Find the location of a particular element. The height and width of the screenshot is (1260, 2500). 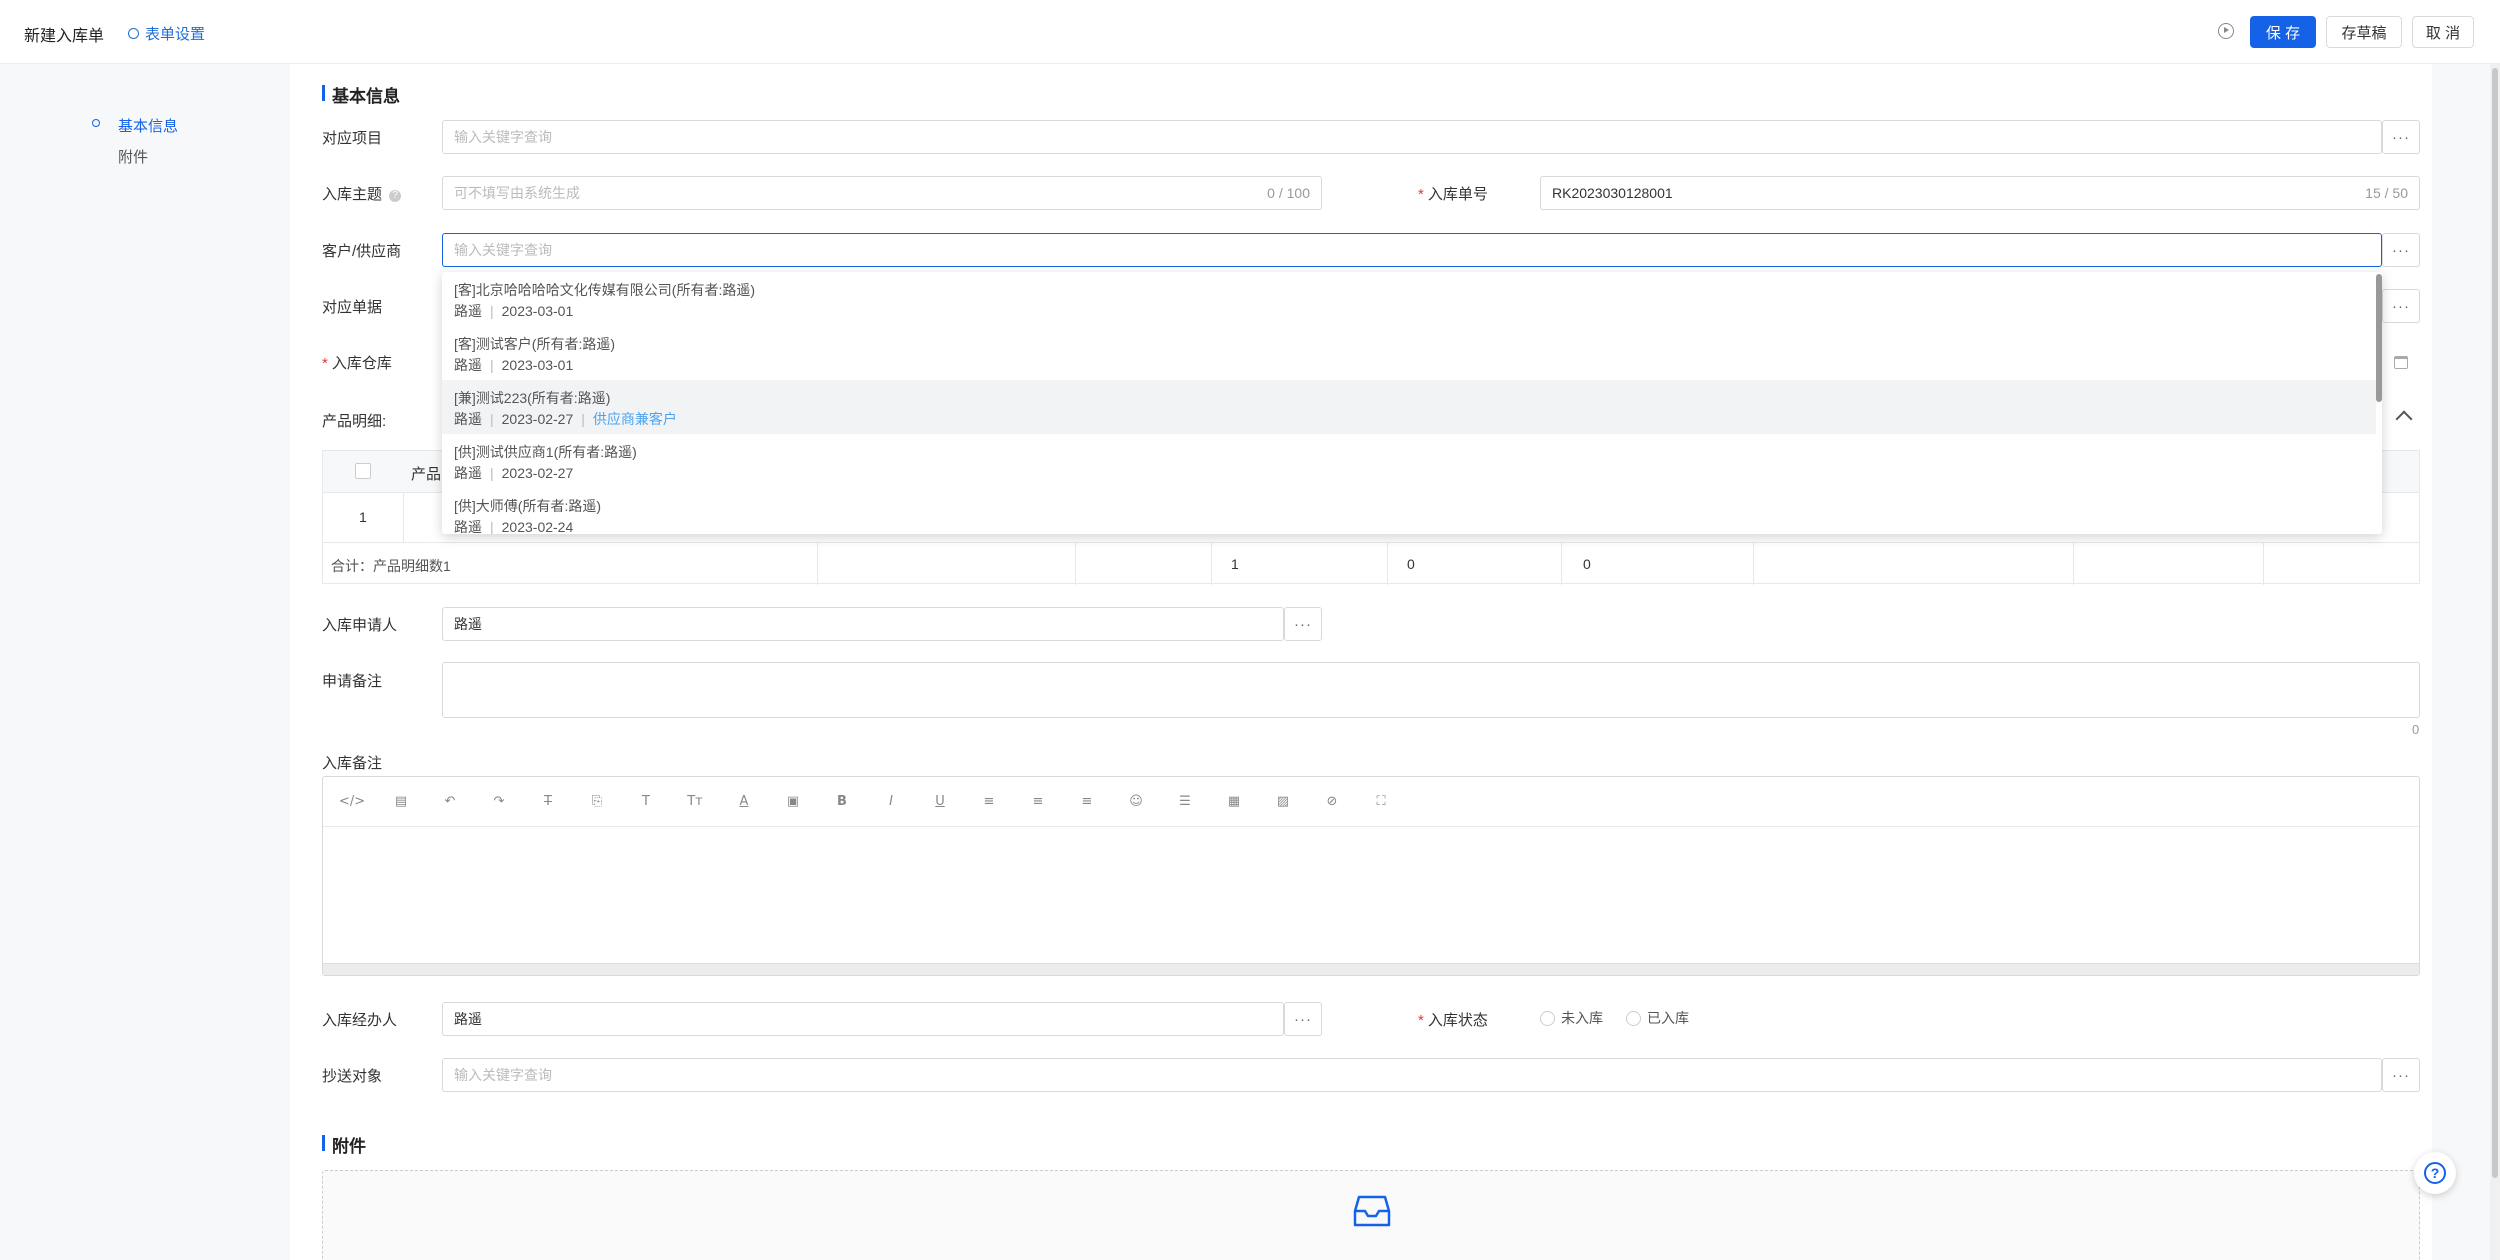

form-settings-link: 表单设置 is located at coordinates (166, 33).